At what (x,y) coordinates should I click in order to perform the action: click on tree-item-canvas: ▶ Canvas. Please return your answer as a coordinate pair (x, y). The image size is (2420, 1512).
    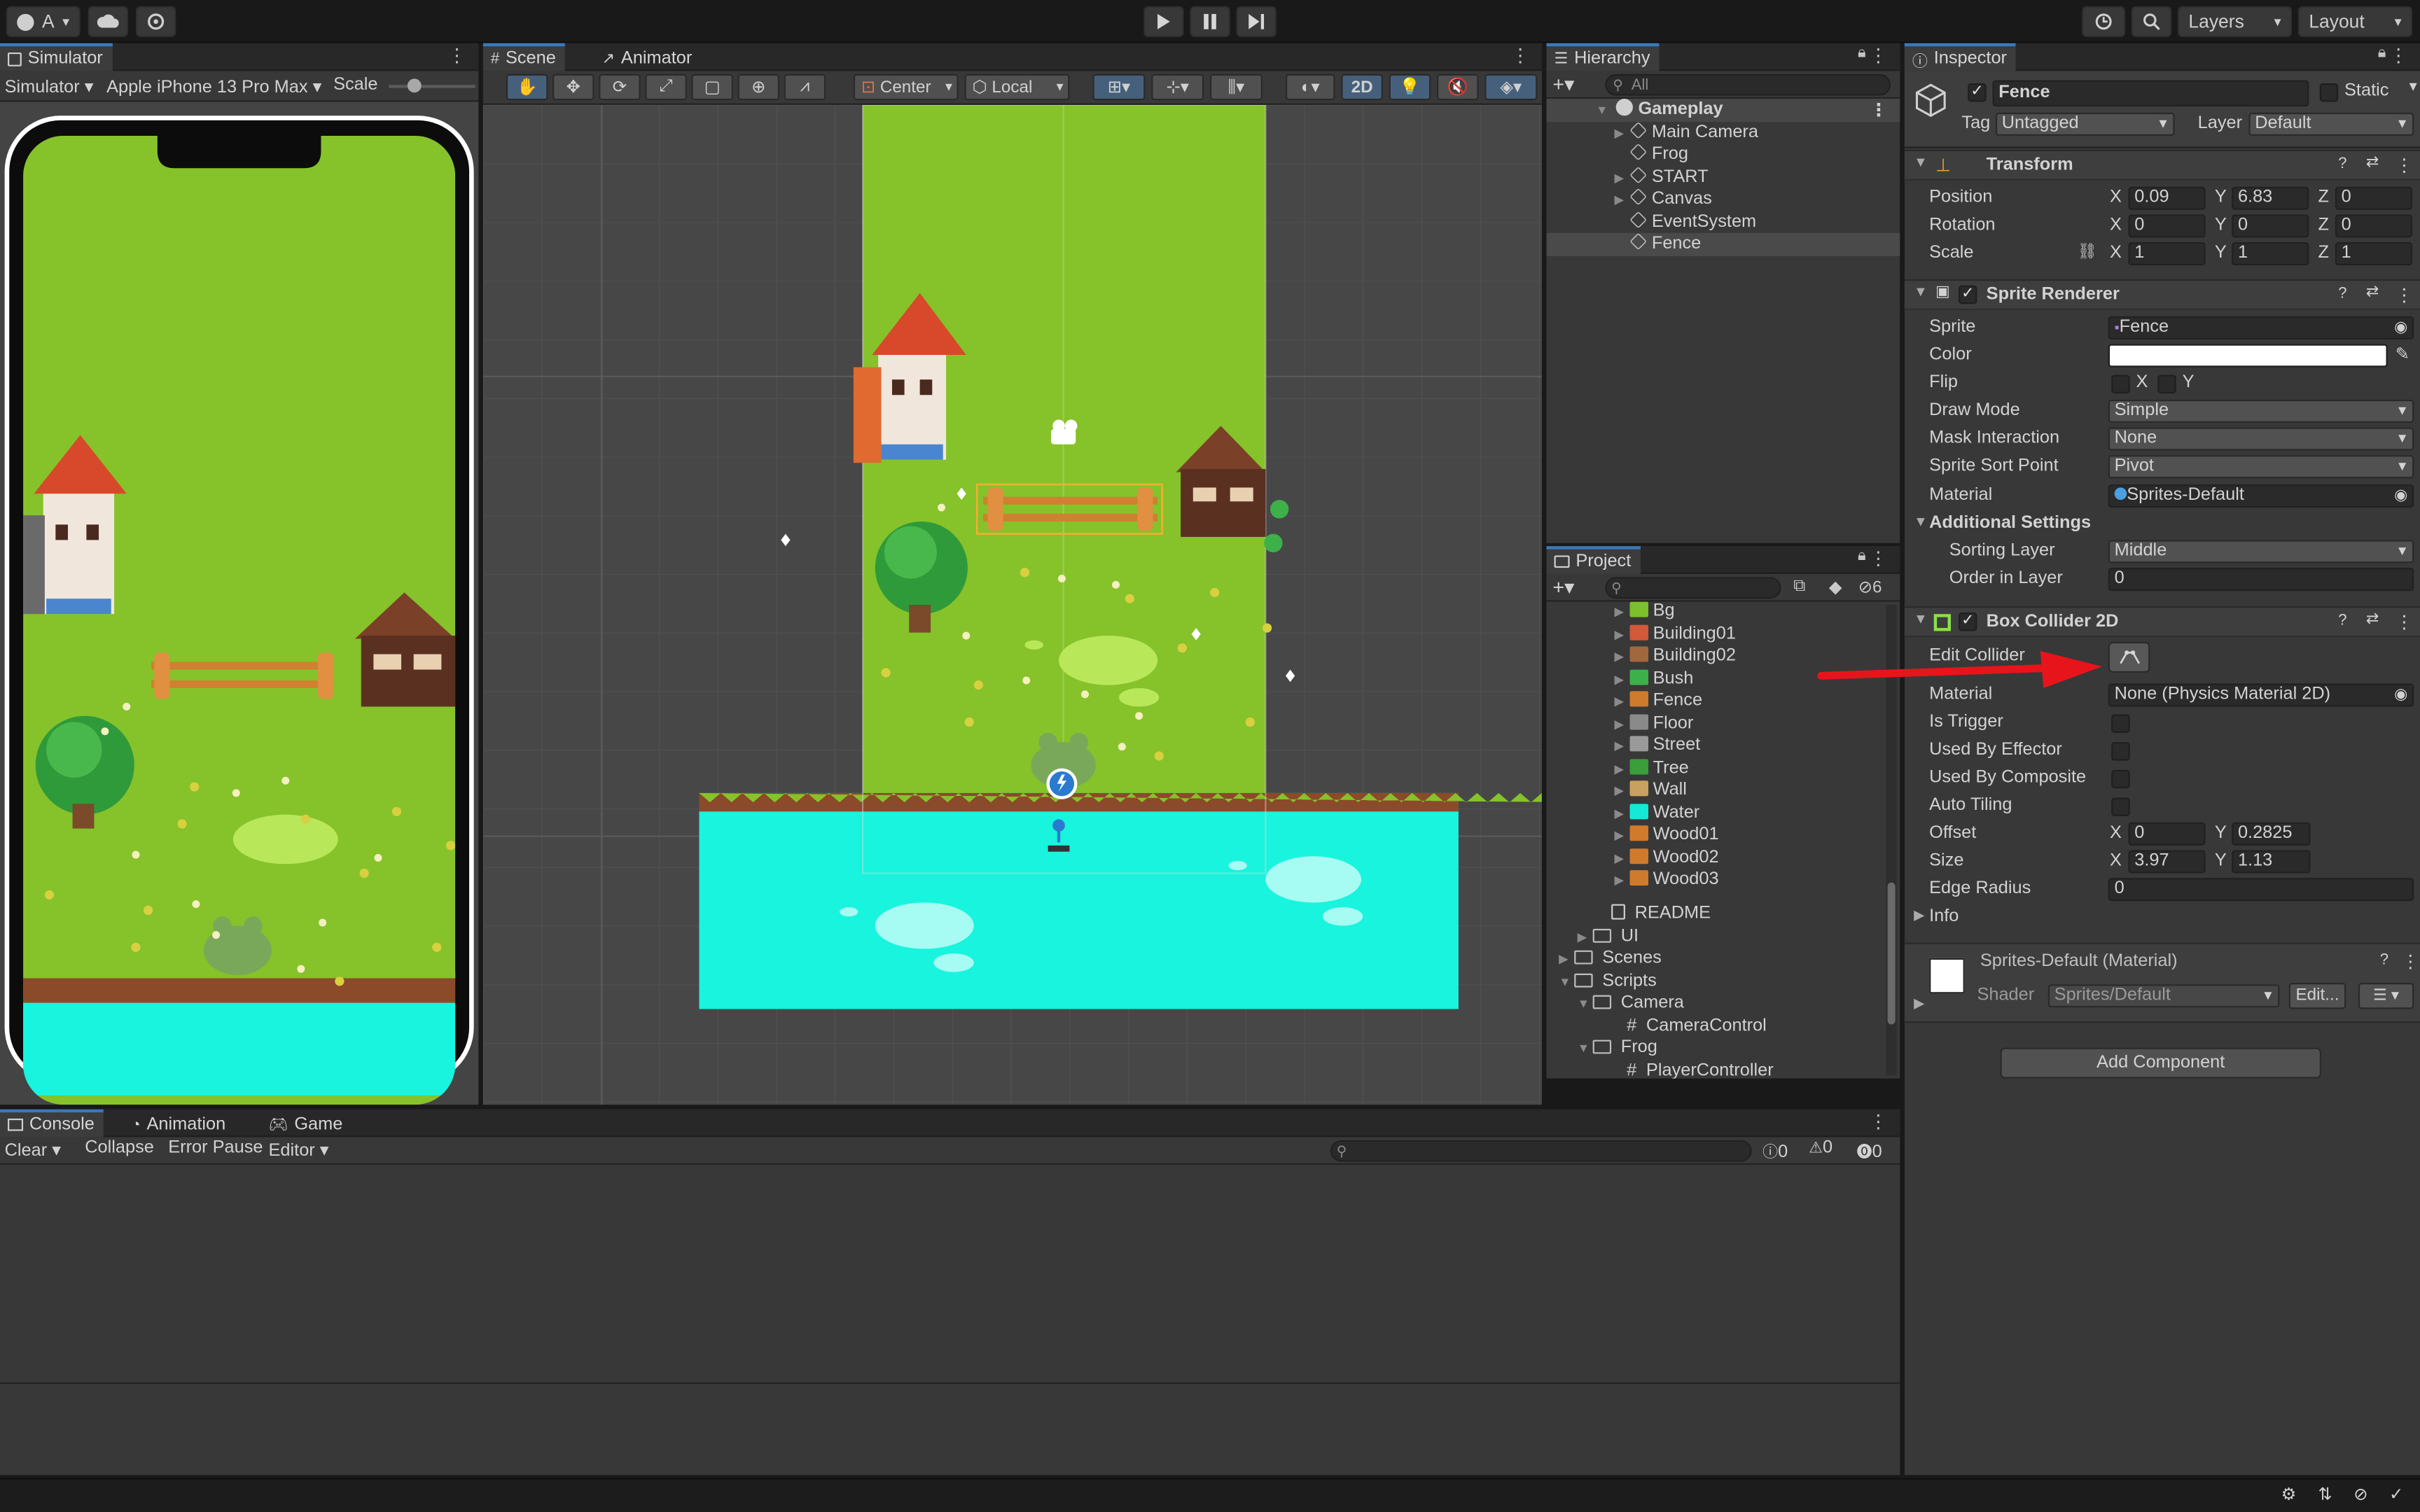
    Looking at the image, I should click on (1723, 199).